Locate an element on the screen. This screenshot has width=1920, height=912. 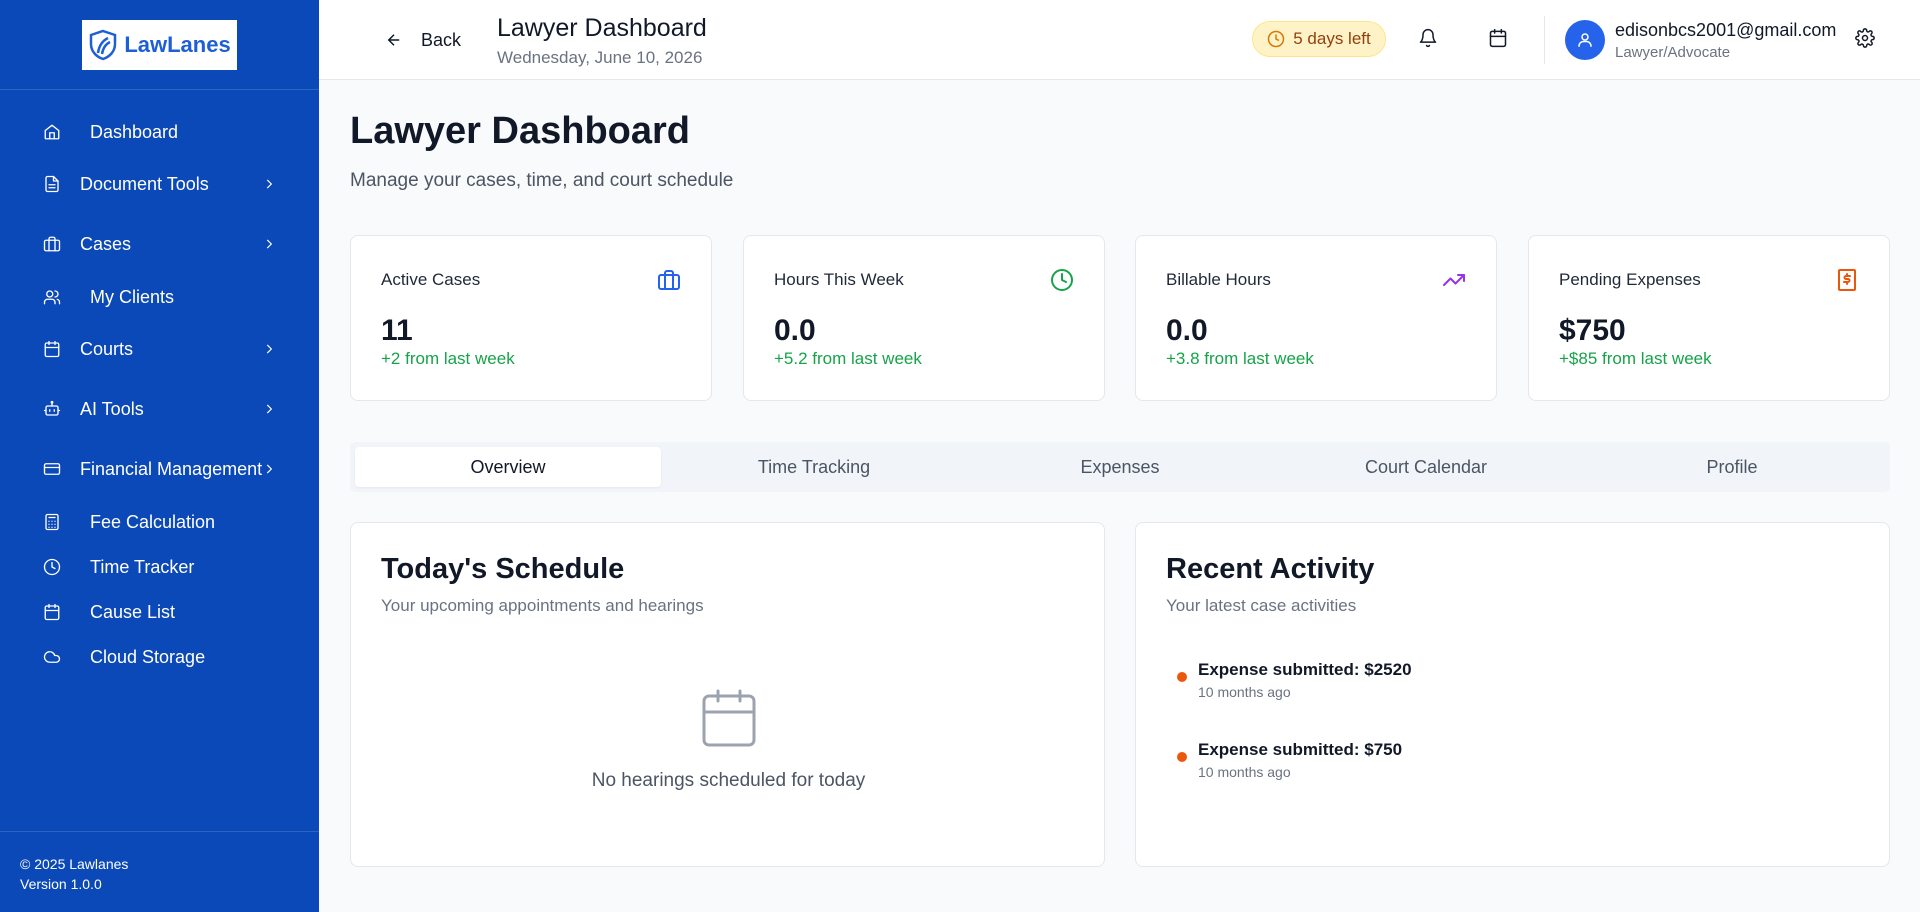
shield-logo-icon is located at coordinates (103, 44).